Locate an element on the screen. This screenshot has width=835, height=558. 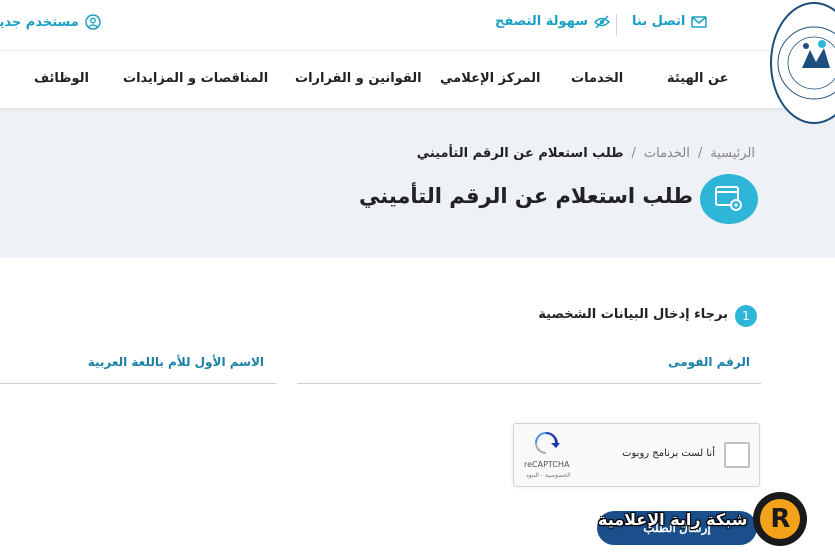
user-circle-icon is located at coordinates (93, 22).